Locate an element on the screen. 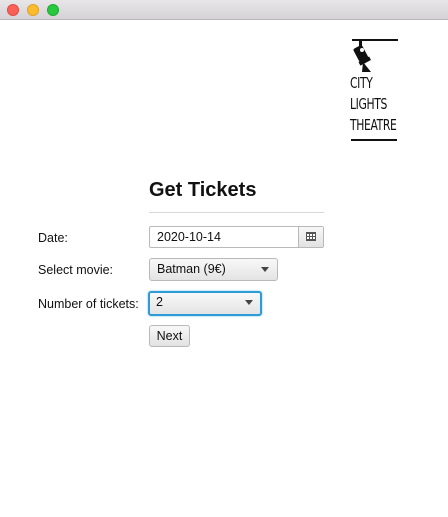 This screenshot has width=448, height=517. window-maximize-button is located at coordinates (53, 10).